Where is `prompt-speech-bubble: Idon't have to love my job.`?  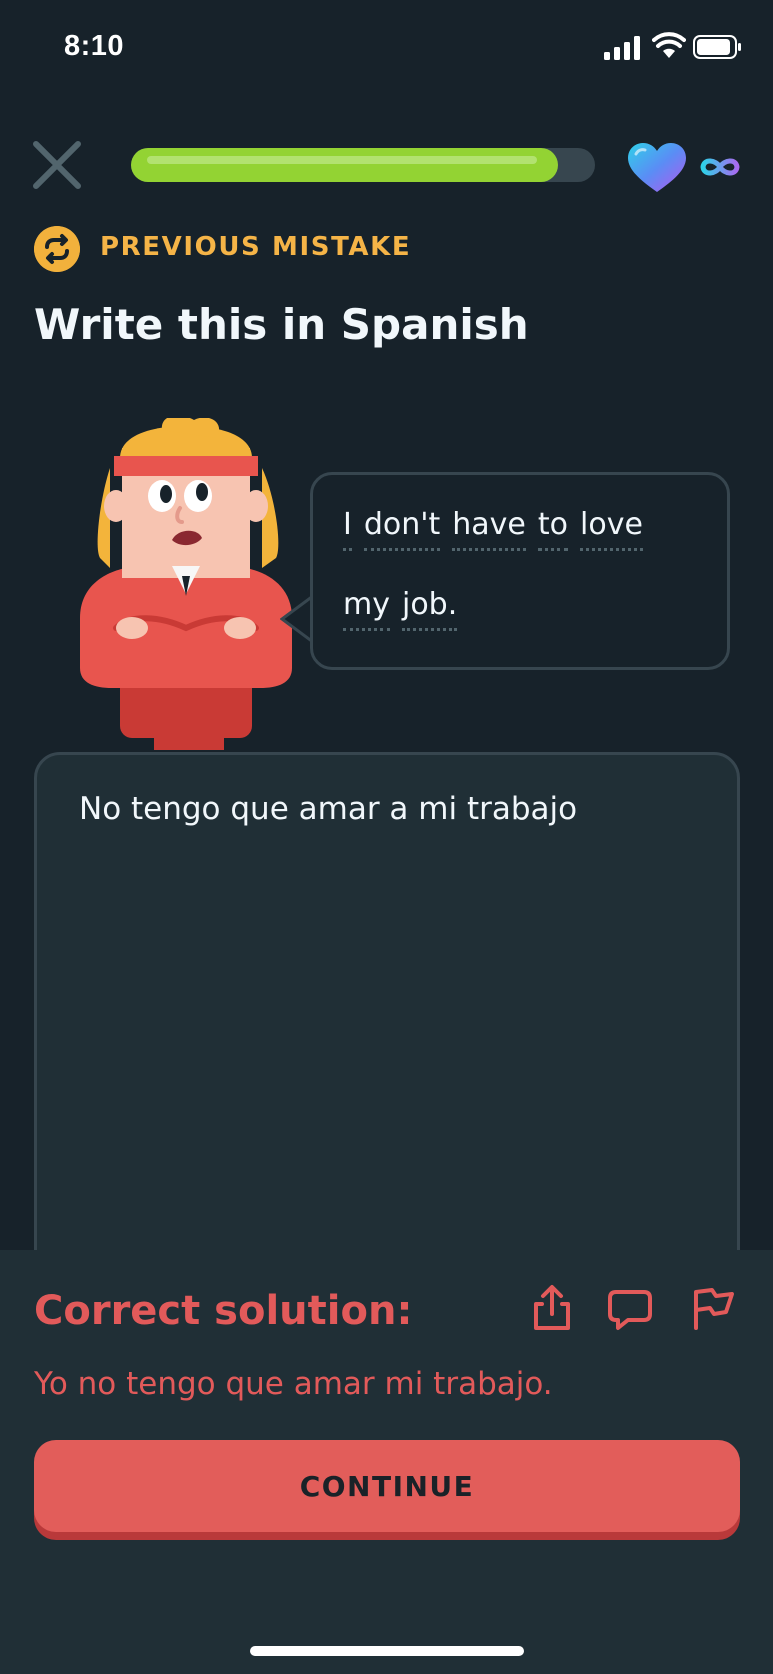
prompt-speech-bubble: Idon't have to love my job. is located at coordinates (520, 571).